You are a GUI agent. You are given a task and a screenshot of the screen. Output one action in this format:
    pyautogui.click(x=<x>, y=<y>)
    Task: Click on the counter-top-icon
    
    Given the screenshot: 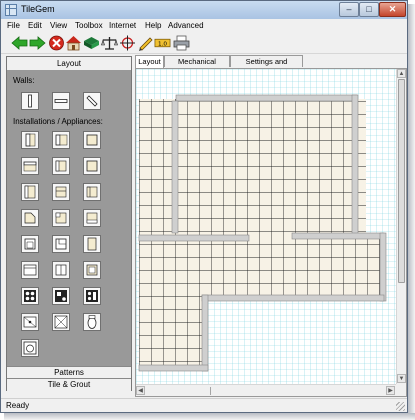 What is the action you would take?
    pyautogui.click(x=30, y=166)
    